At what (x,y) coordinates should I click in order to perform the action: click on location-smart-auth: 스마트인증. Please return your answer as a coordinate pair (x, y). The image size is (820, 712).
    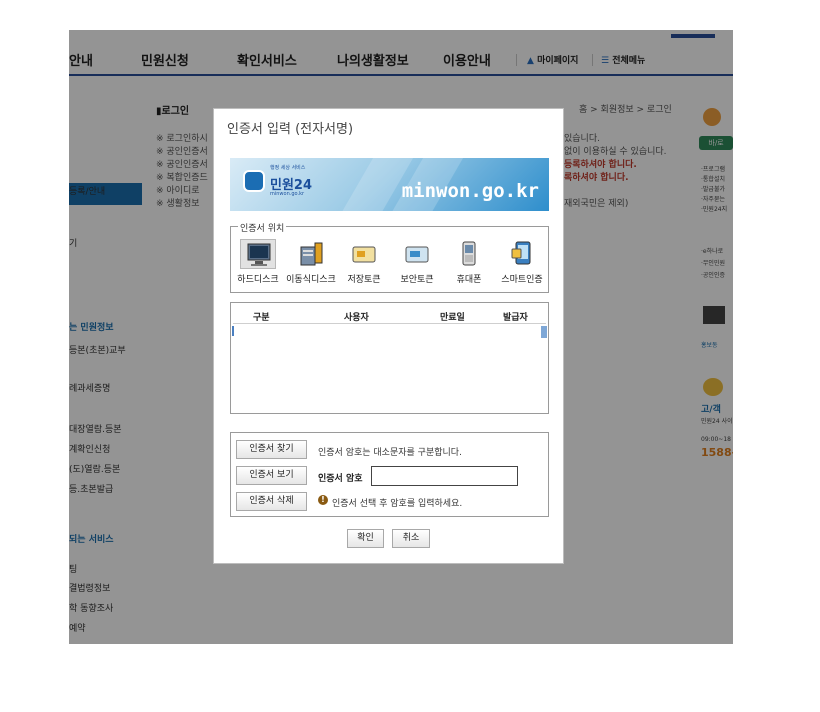
    Looking at the image, I should click on (522, 263).